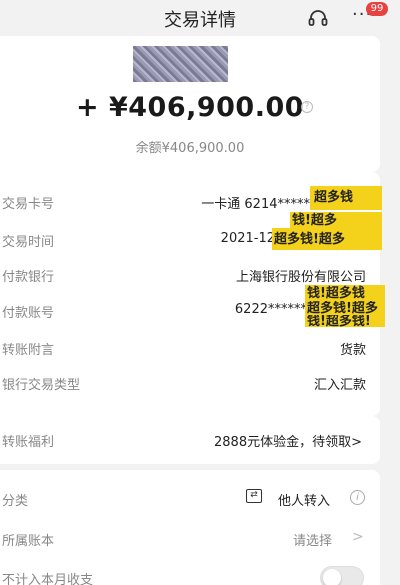  What do you see at coordinates (345, 321) in the screenshot?
I see `redaction-sticker: 钱!超多钱!` at bounding box center [345, 321].